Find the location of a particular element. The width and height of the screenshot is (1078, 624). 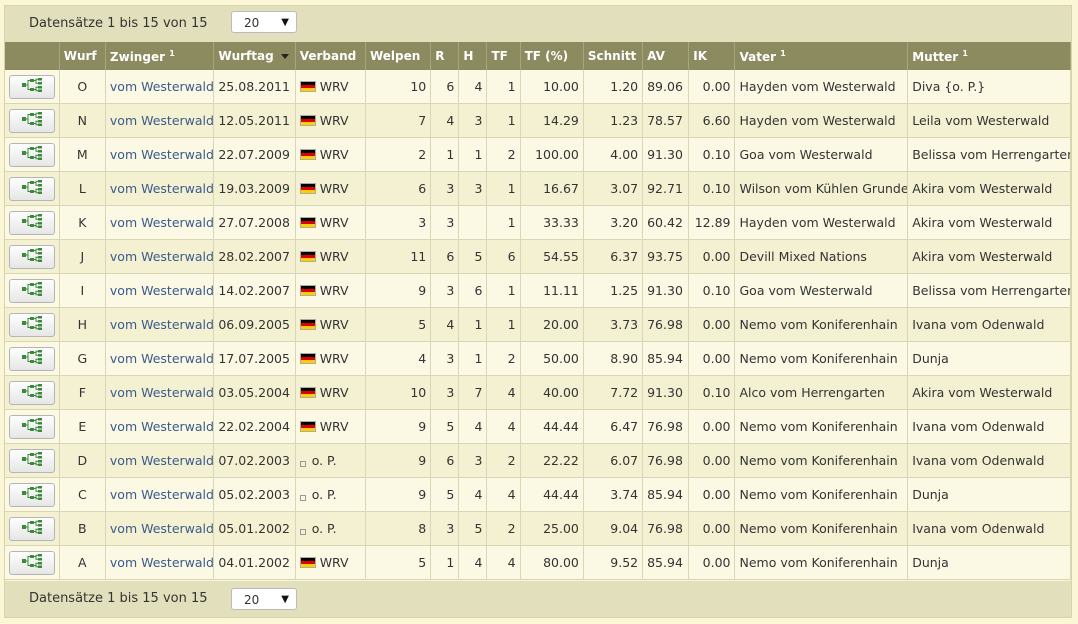

cell-mutter: Ivana vom Odenwald is located at coordinates (989, 426).